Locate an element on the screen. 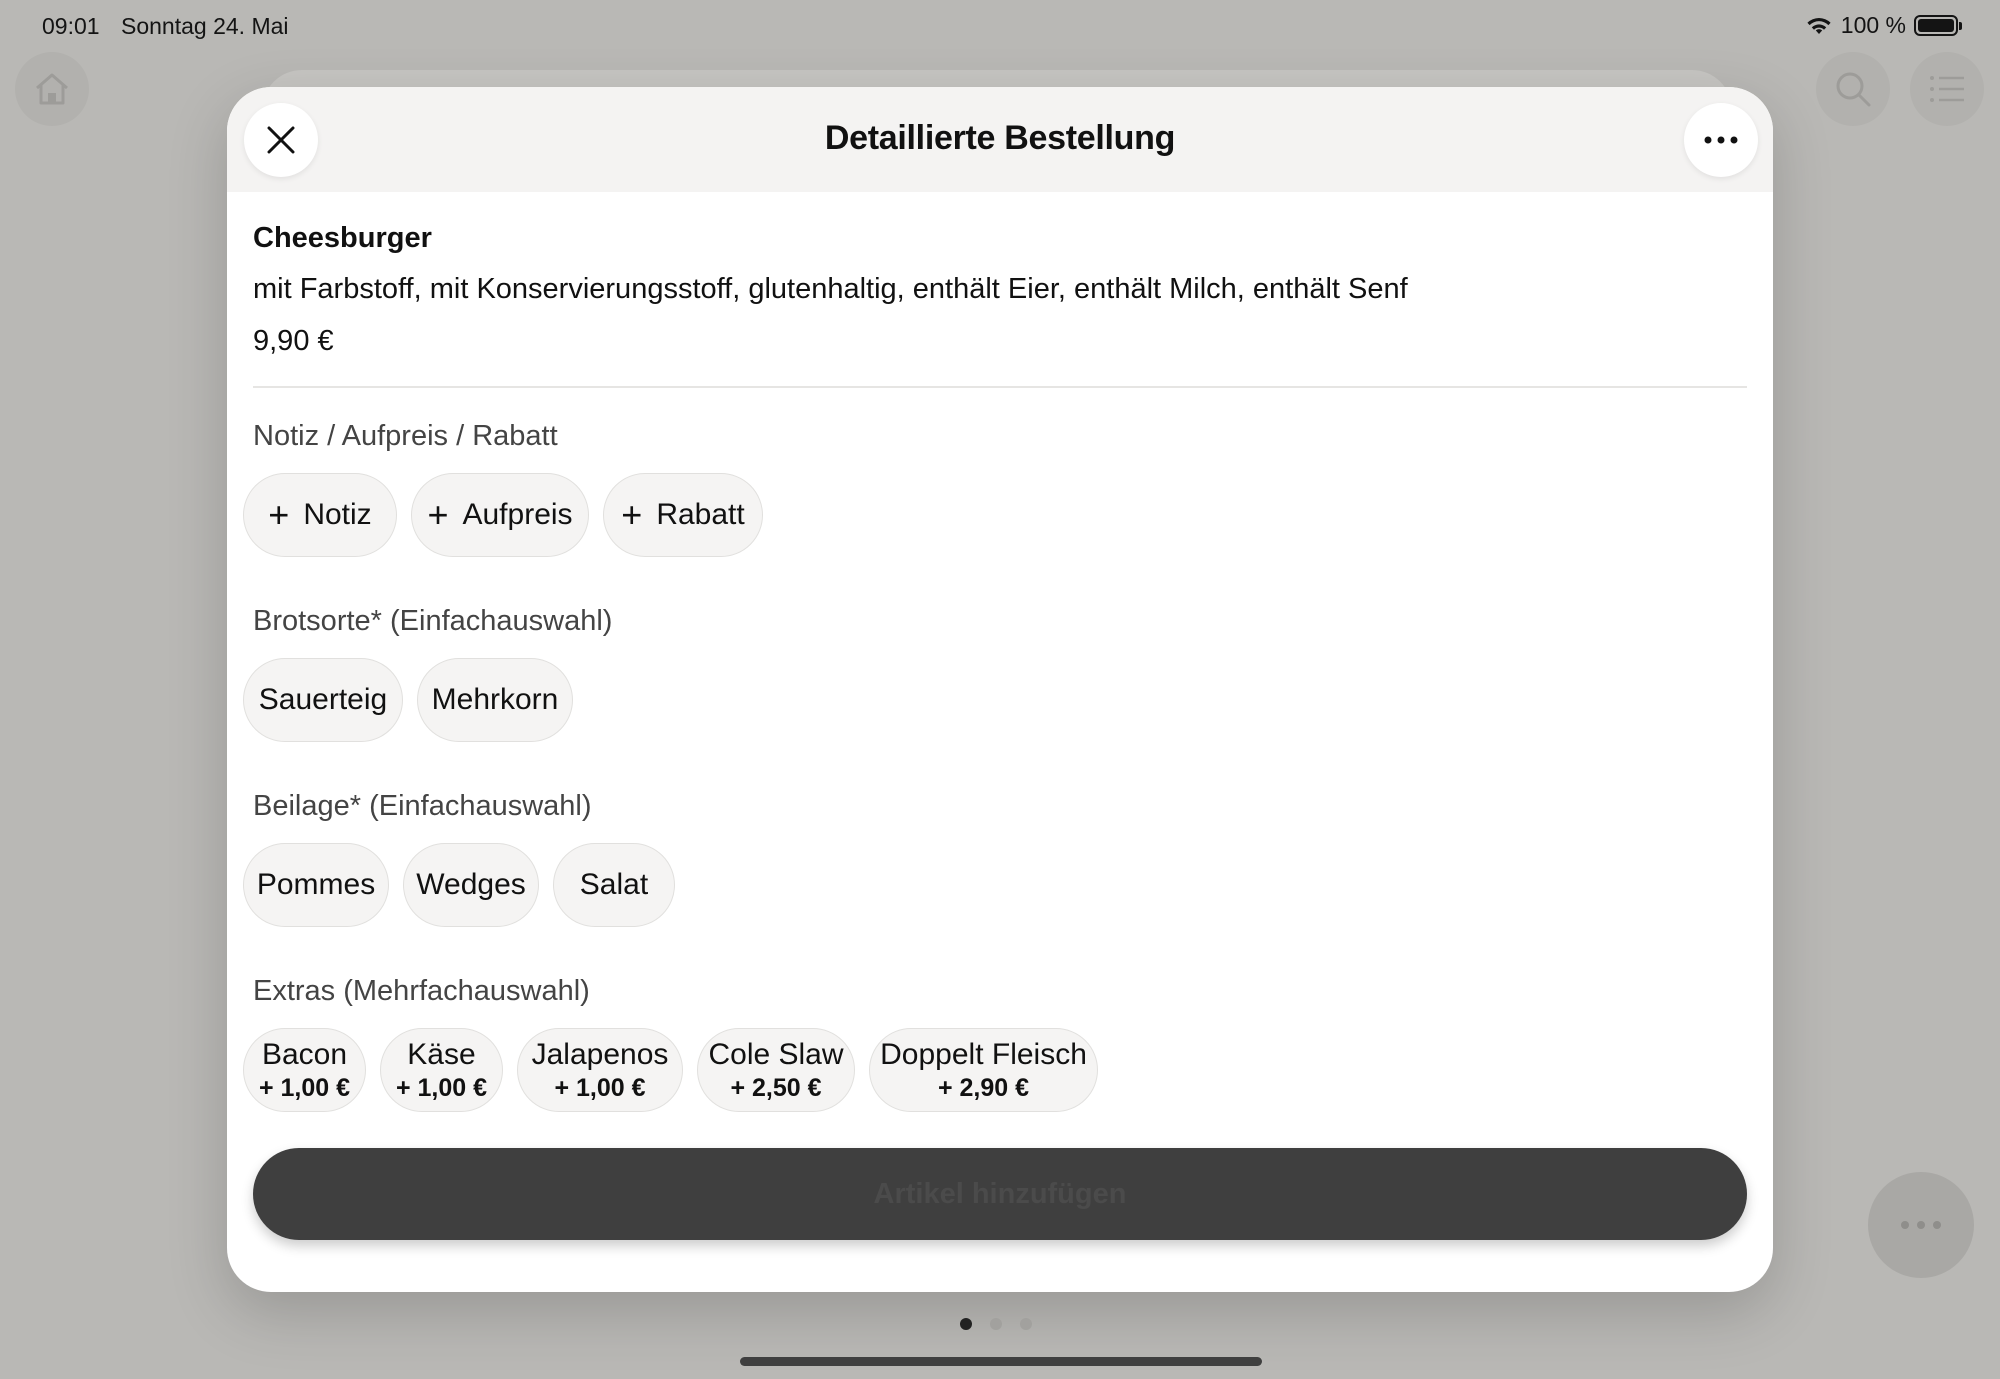 Image resolution: width=2000 pixels, height=1379 pixels. chip-label: Notiz is located at coordinates (337, 514).